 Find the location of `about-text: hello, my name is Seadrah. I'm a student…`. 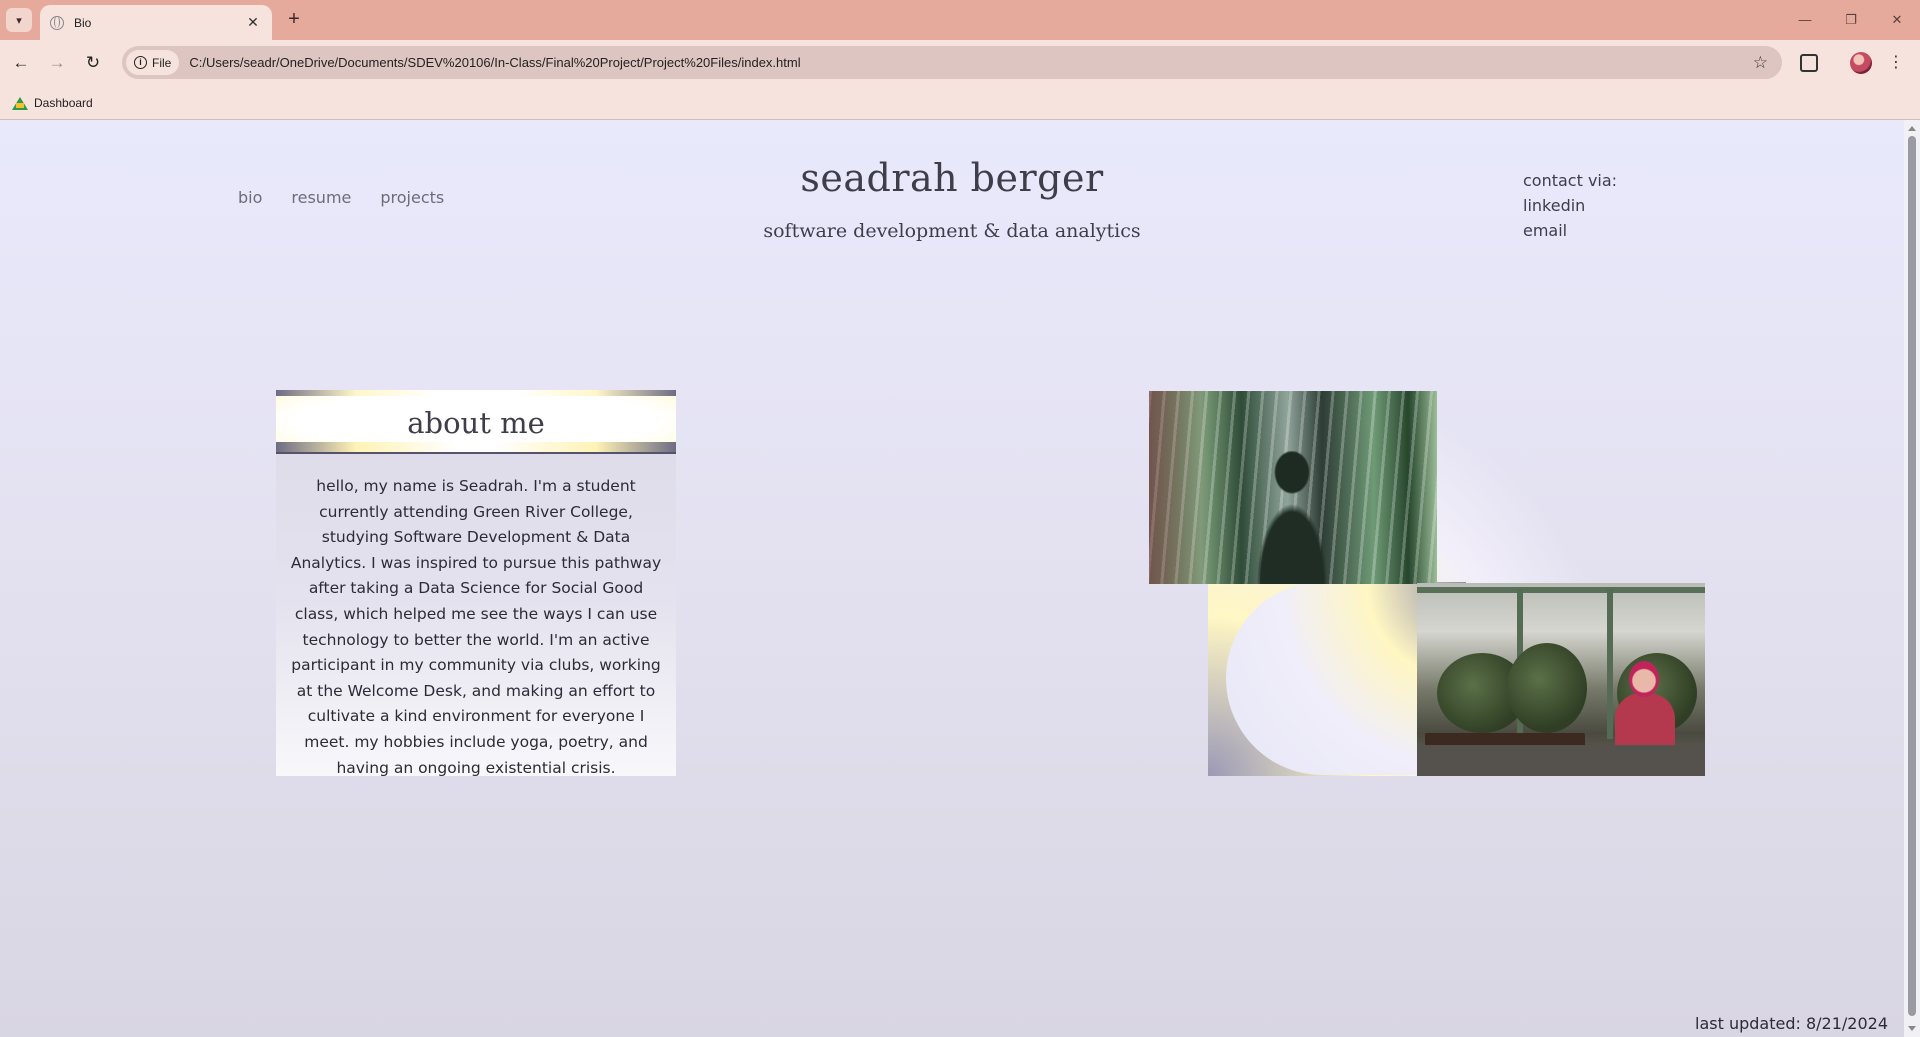

about-text: hello, my name is Seadrah. I'm a student… is located at coordinates (476, 627).